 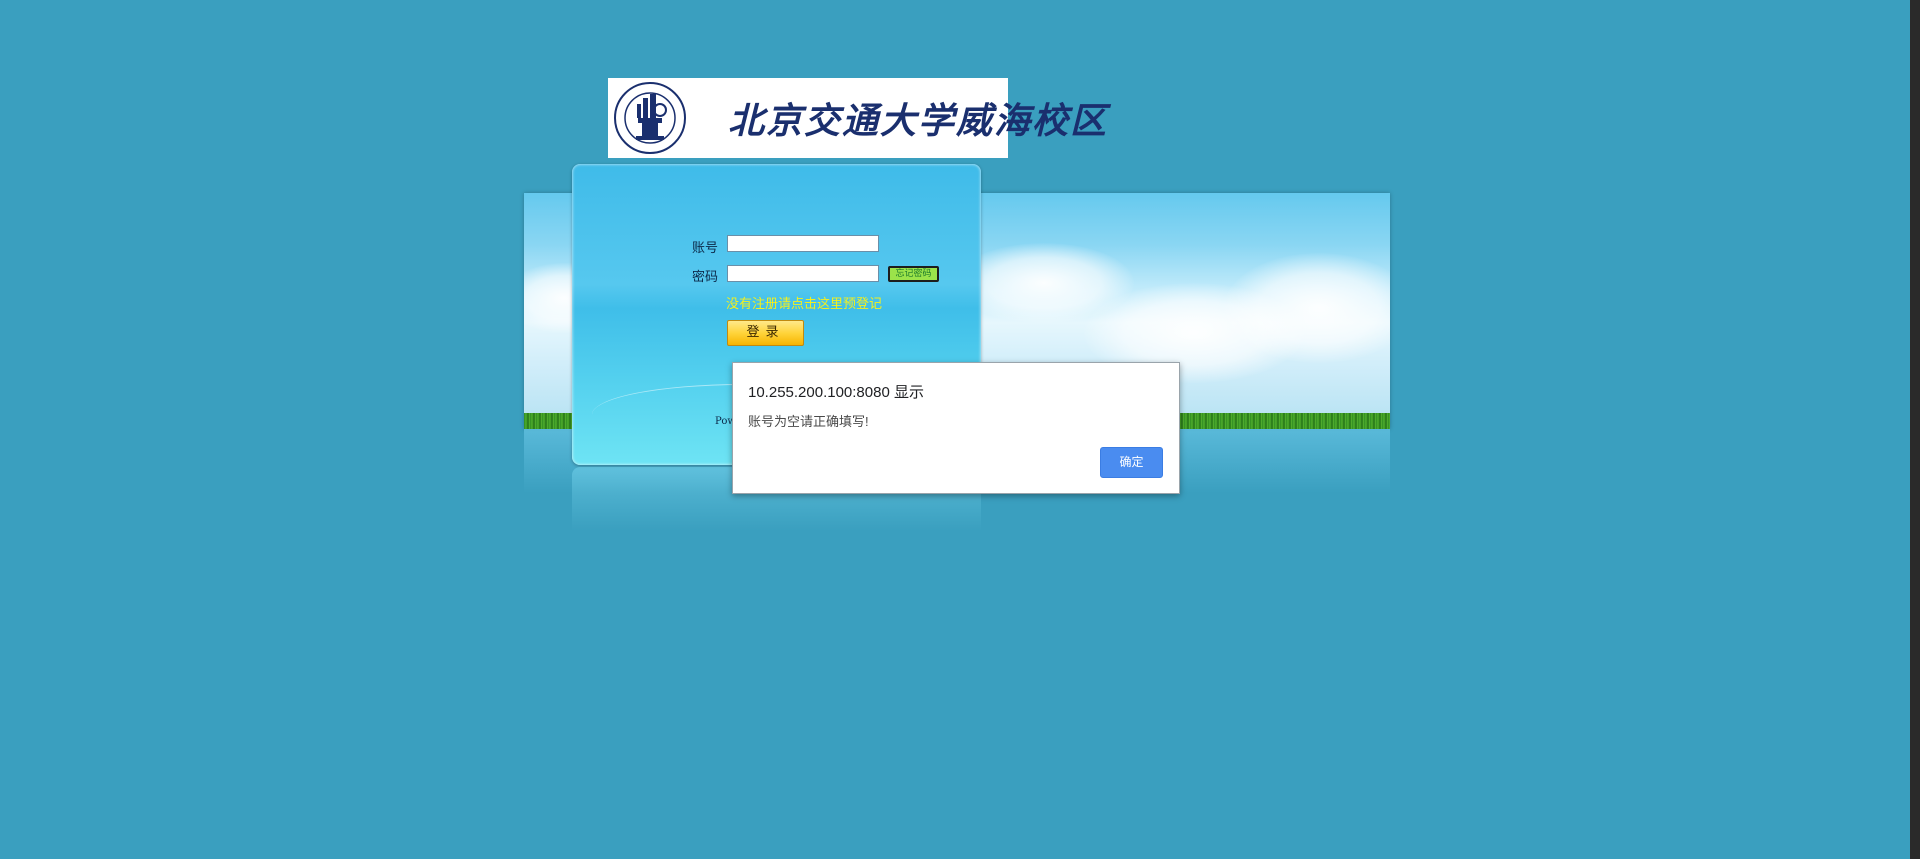 What do you see at coordinates (918, 121) in the screenshot?
I see `university-name-script: 北京交通大学威海校区` at bounding box center [918, 121].